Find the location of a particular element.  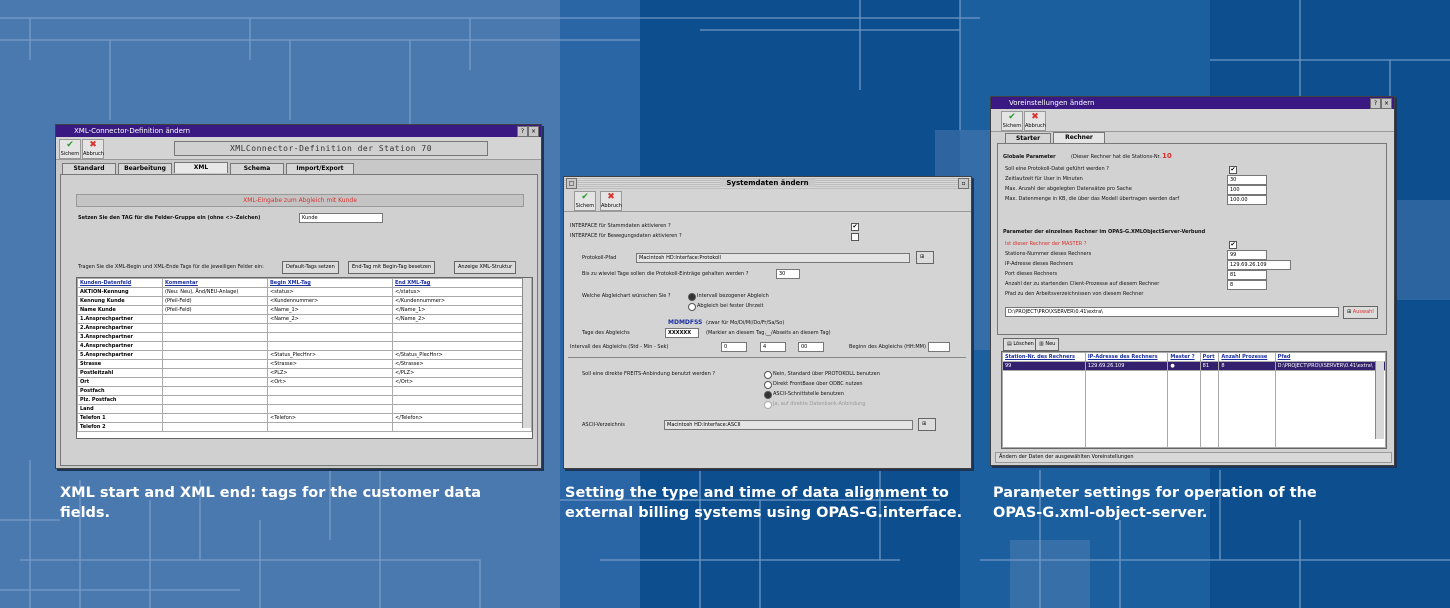

table-row: Telefon 1 <Telefon> </Telefon> is located at coordinates (304, 418).